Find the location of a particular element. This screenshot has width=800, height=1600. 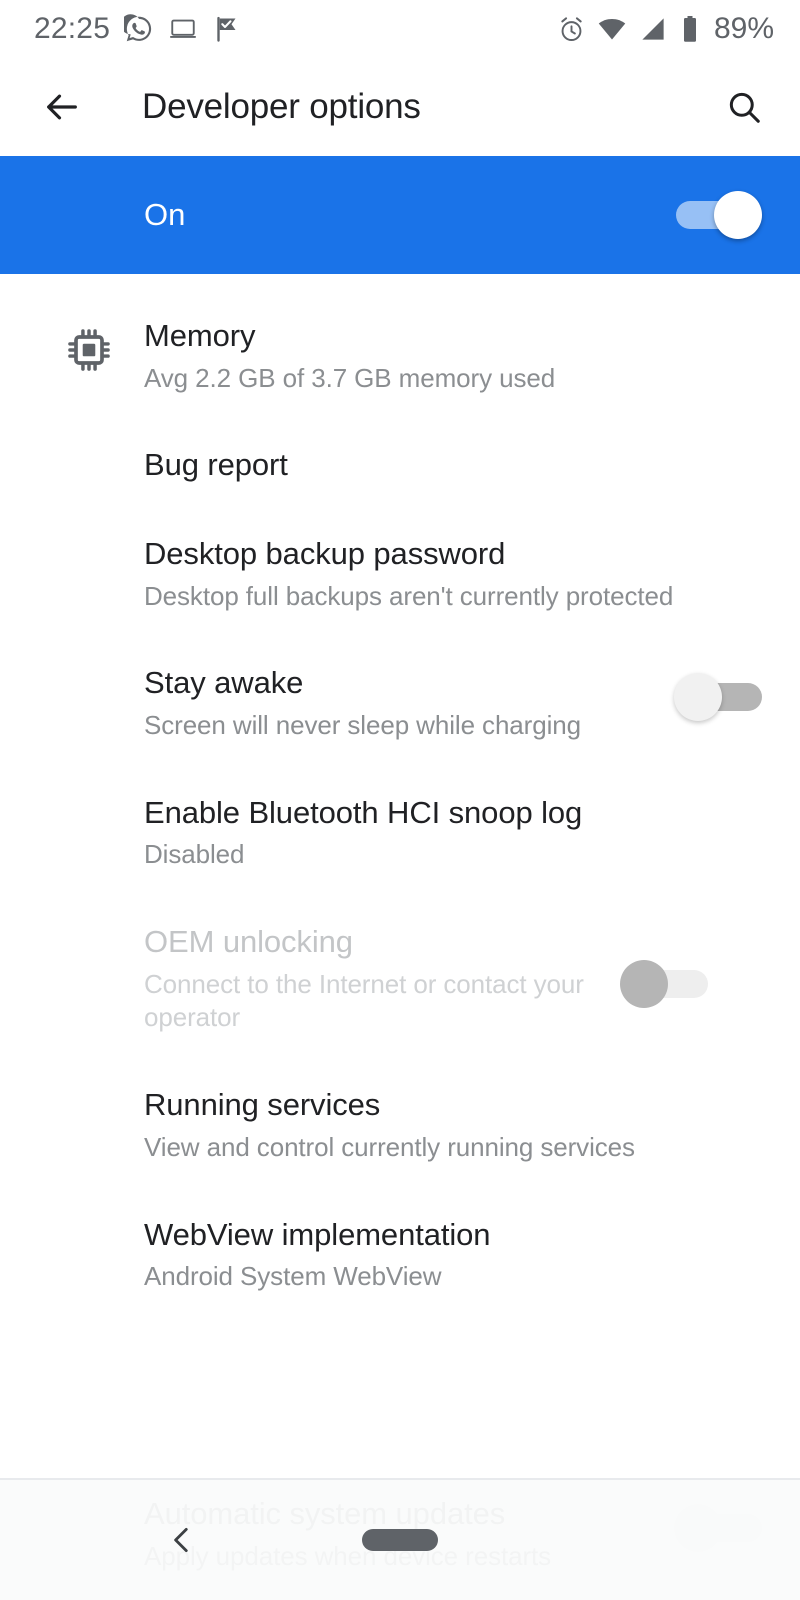

list-item-title: Stay awake is located at coordinates (224, 683).